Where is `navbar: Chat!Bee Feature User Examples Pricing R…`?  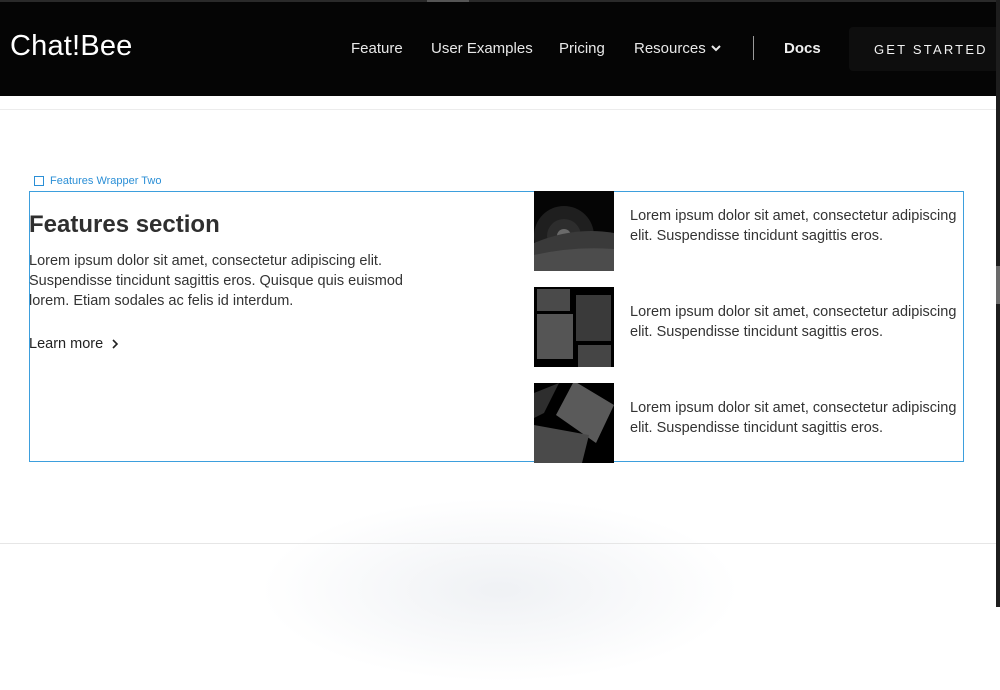 navbar: Chat!Bee Feature User Examples Pricing R… is located at coordinates (500, 49).